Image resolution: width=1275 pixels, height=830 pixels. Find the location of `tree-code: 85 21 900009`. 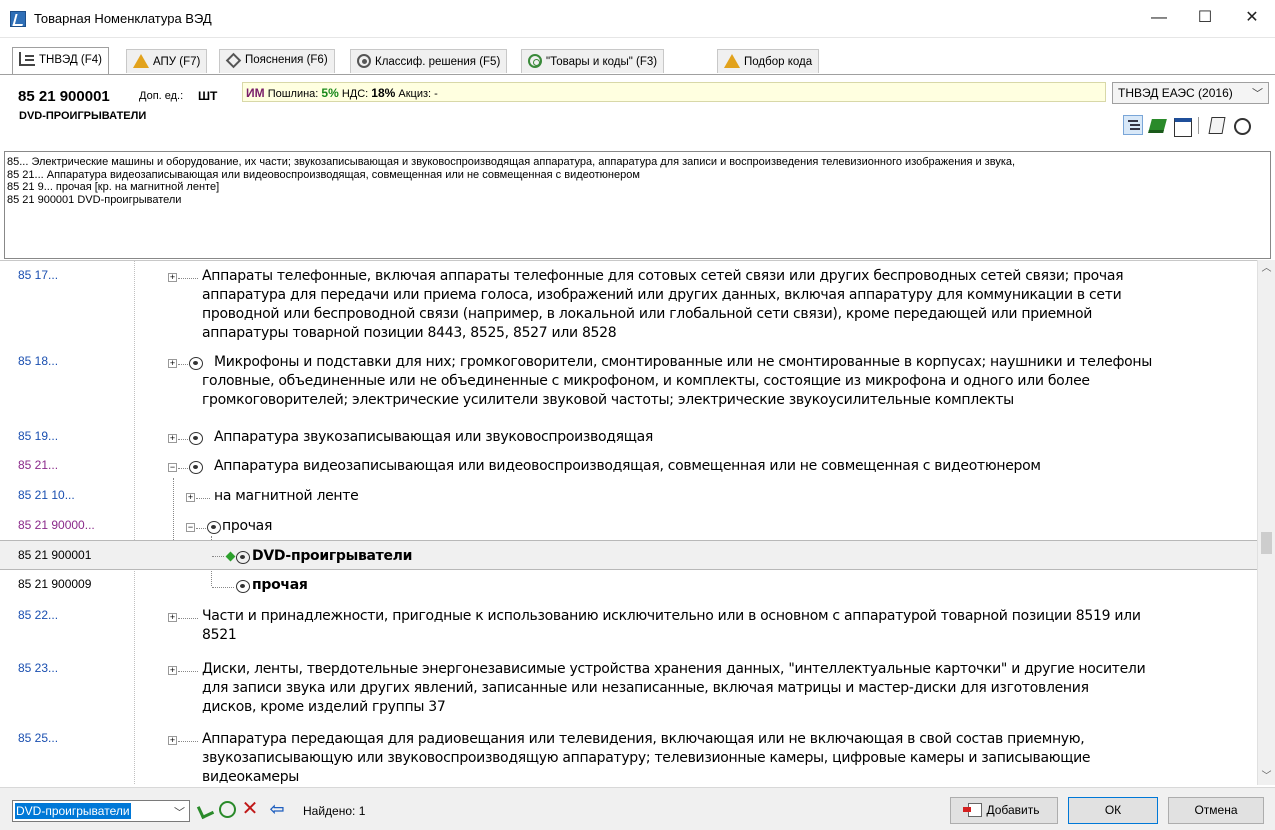

tree-code: 85 21 900009 is located at coordinates (55, 584).